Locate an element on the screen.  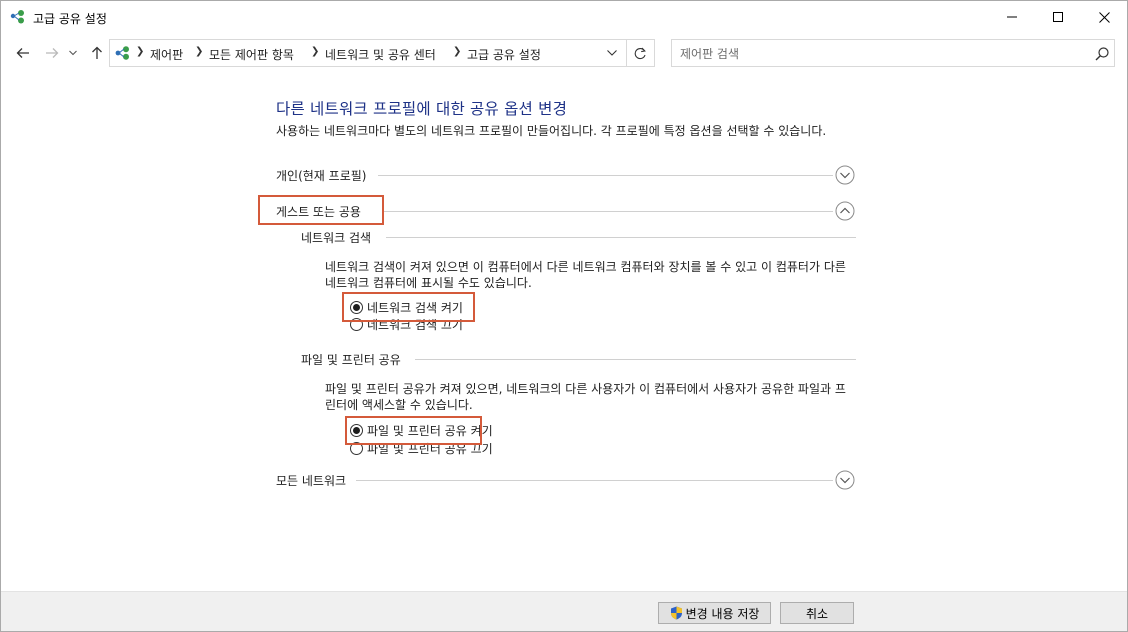
search-box is located at coordinates (893, 53).